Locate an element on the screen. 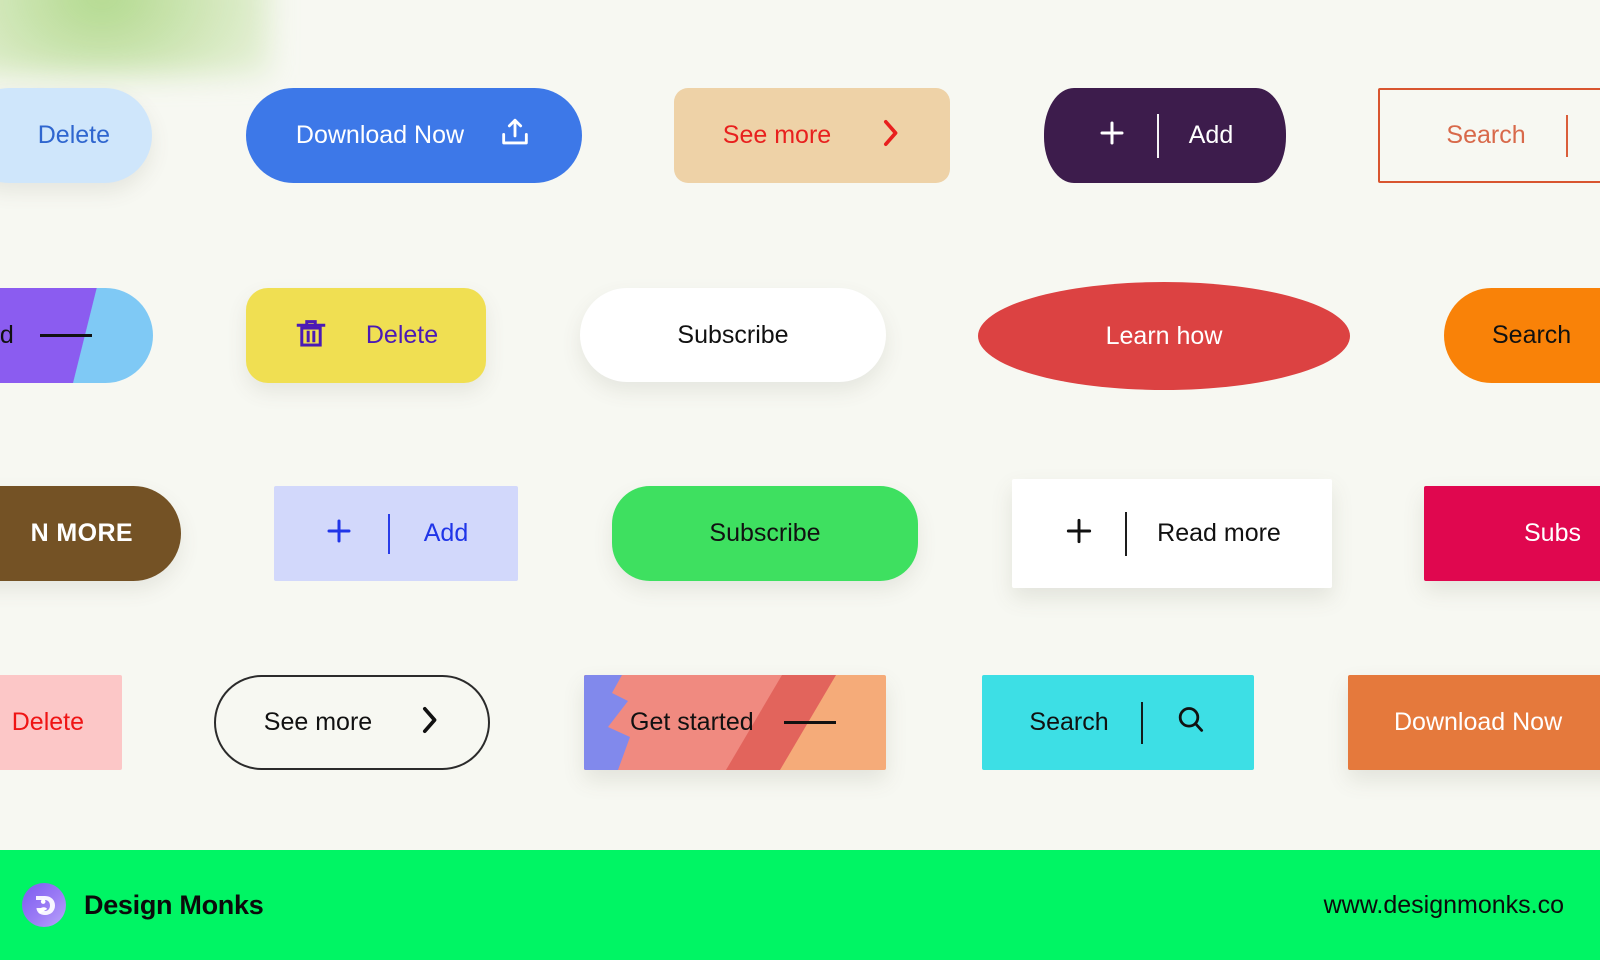 The height and width of the screenshot is (960, 1600). button-label: N MORE is located at coordinates (81, 533).